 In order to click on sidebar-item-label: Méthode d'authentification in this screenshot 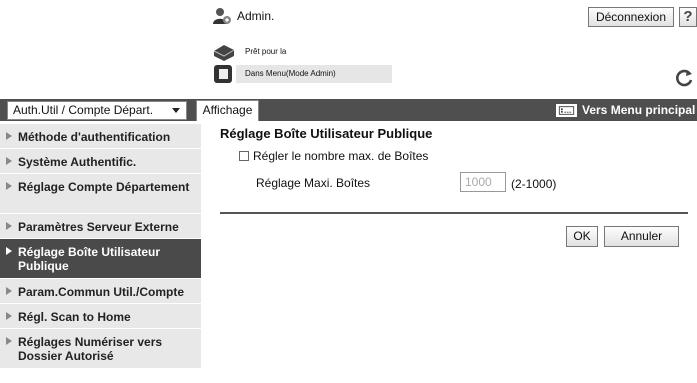, I will do `click(94, 137)`.